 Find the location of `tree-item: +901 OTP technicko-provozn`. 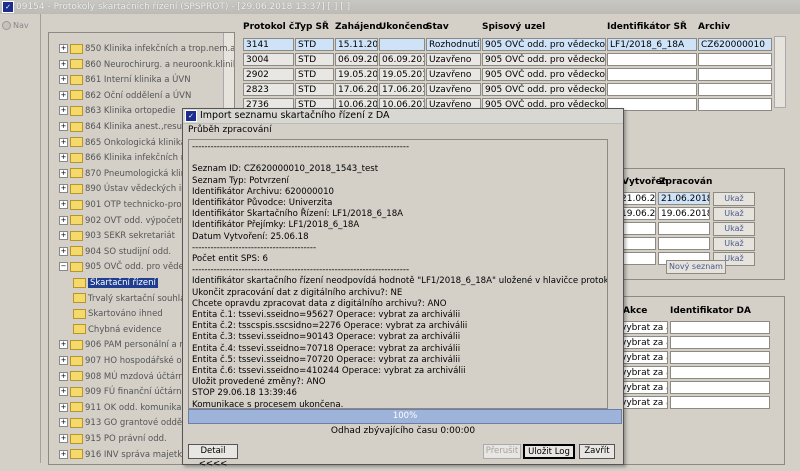

tree-item: +901 OTP technicko-provozn is located at coordinates (130, 205).